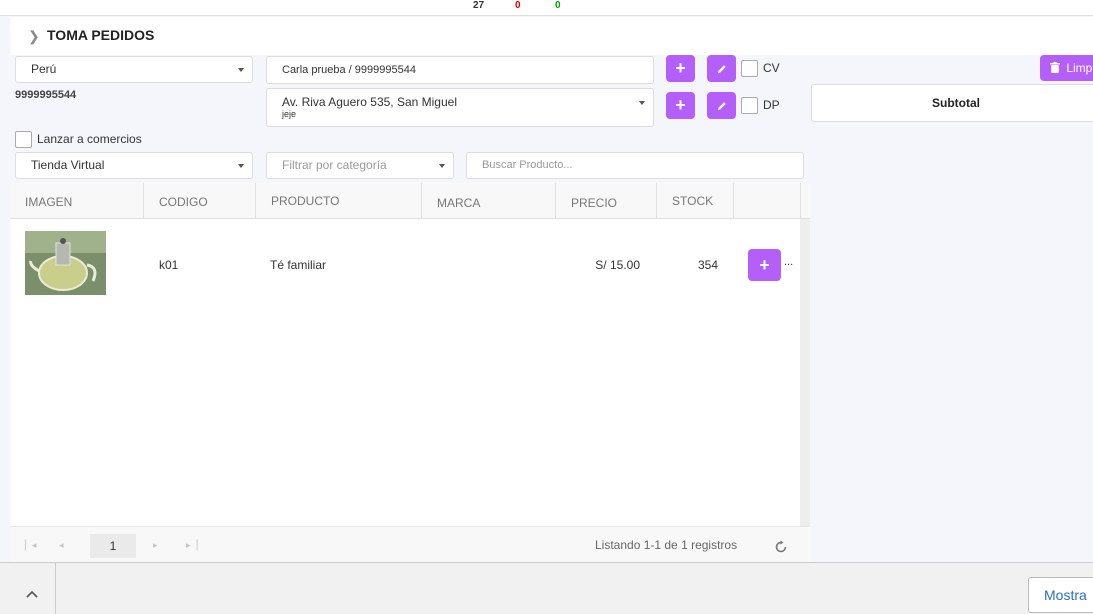 The image size is (1093, 614). Describe the element at coordinates (30, 545) in the screenshot. I see `first-page-icon: ▏◂` at that location.